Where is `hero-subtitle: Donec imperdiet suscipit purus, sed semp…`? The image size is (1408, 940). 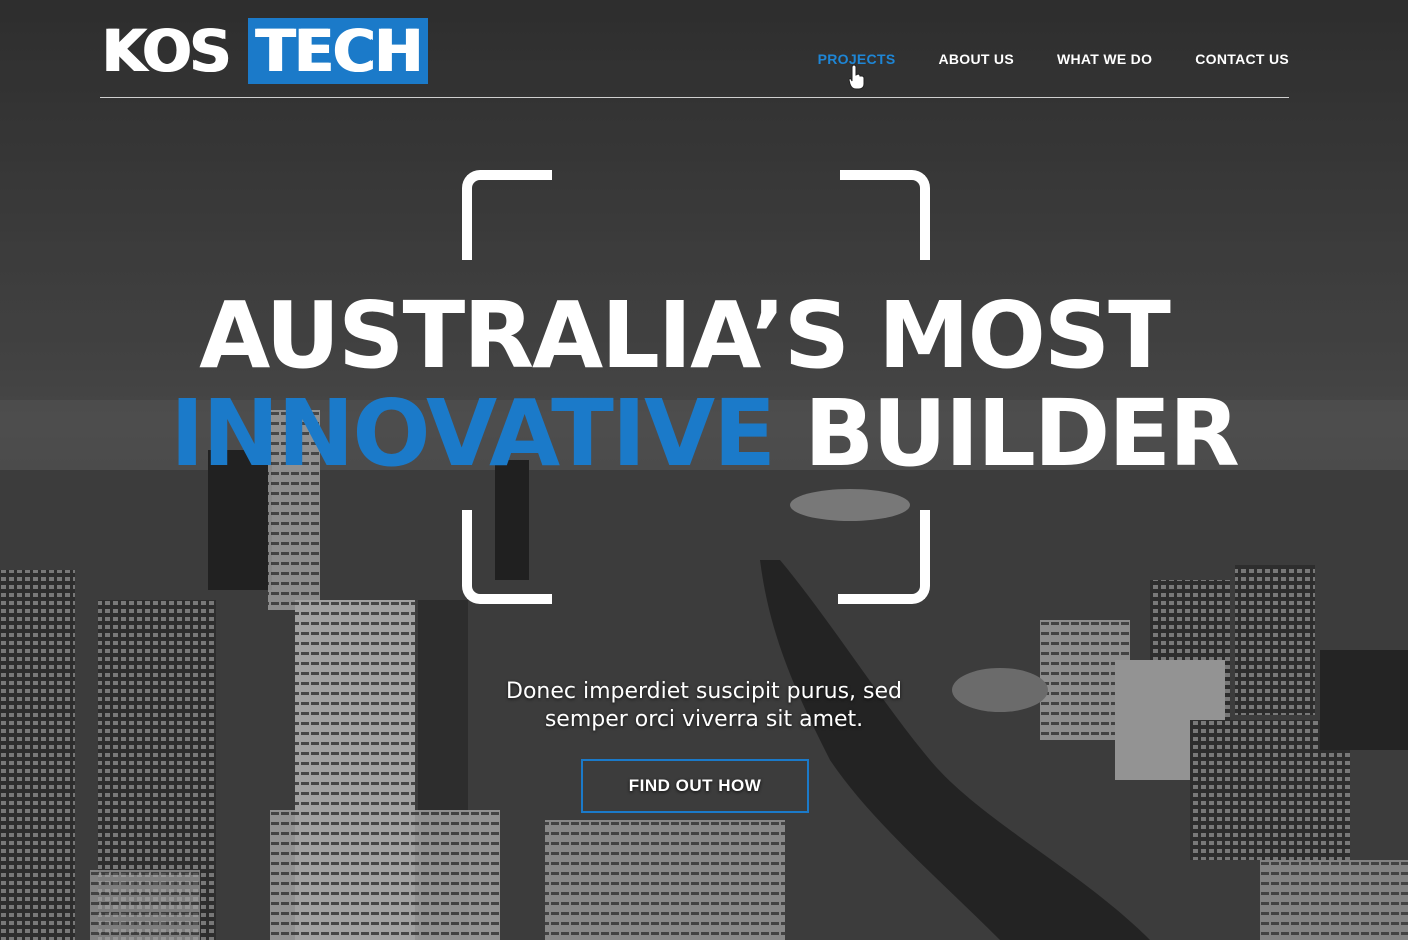 hero-subtitle: Donec imperdiet suscipit purus, sed semp… is located at coordinates (704, 706).